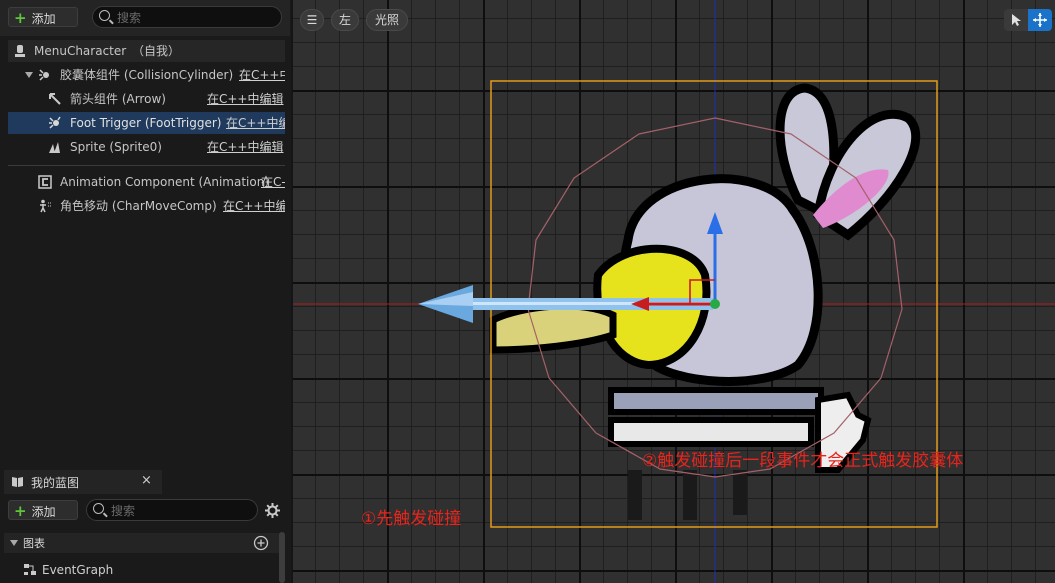  What do you see at coordinates (83, 482) in the screenshot?
I see `my-blueprint-tab: 我的蓝图 ×` at bounding box center [83, 482].